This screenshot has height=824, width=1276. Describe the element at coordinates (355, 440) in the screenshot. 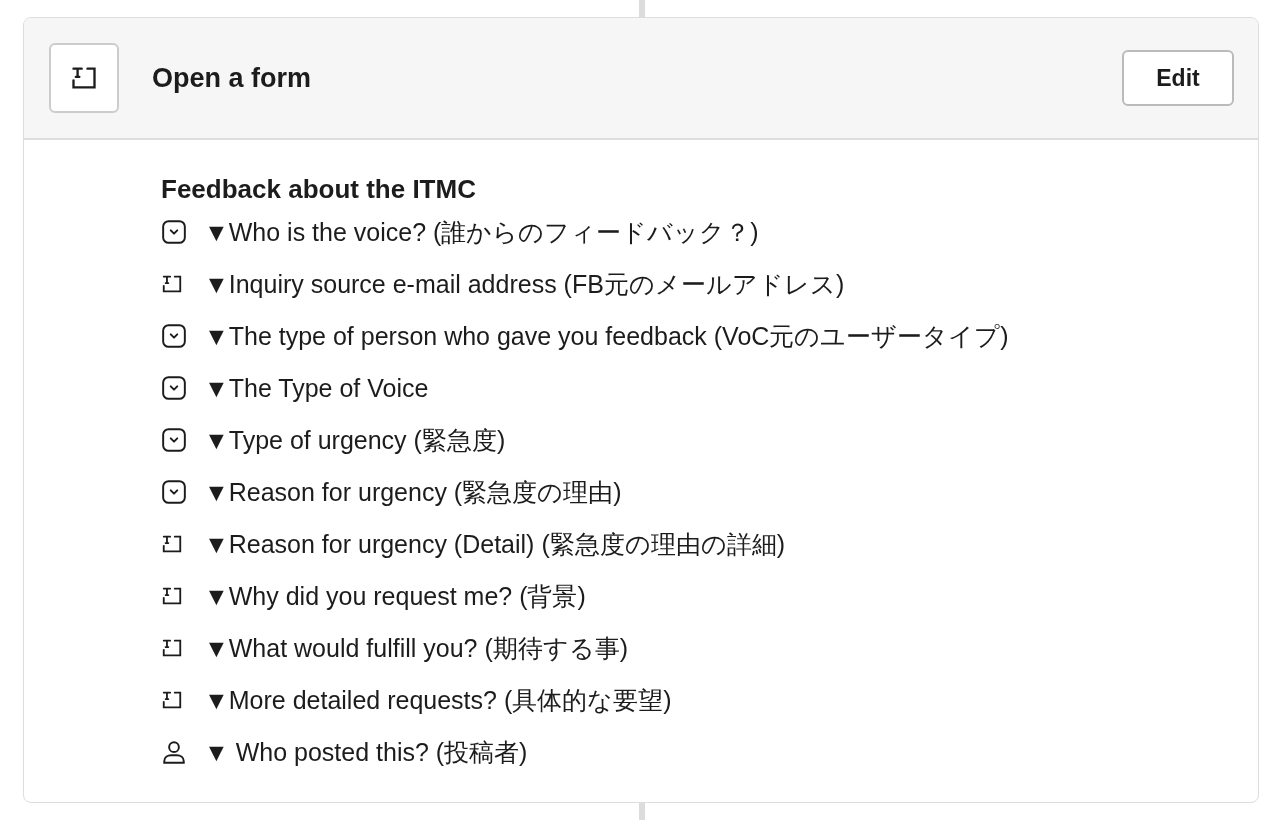

I see `field-label: ▼Type of urgency (緊急度)` at that location.